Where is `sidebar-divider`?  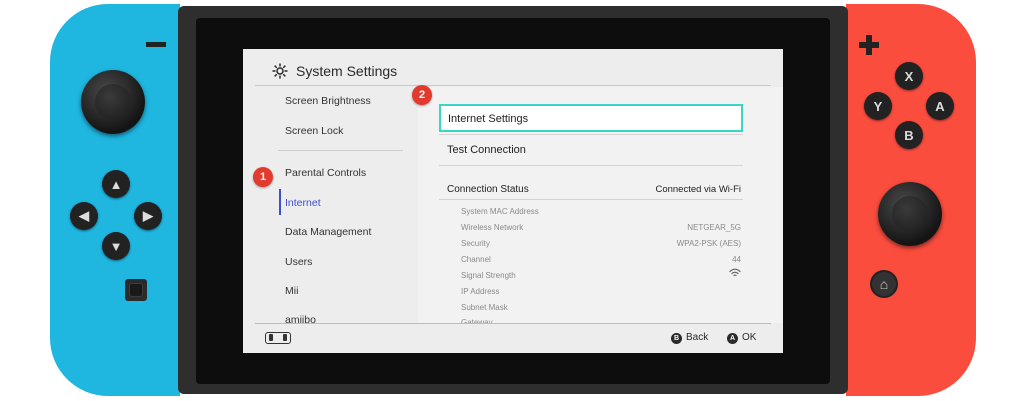 sidebar-divider is located at coordinates (340, 150).